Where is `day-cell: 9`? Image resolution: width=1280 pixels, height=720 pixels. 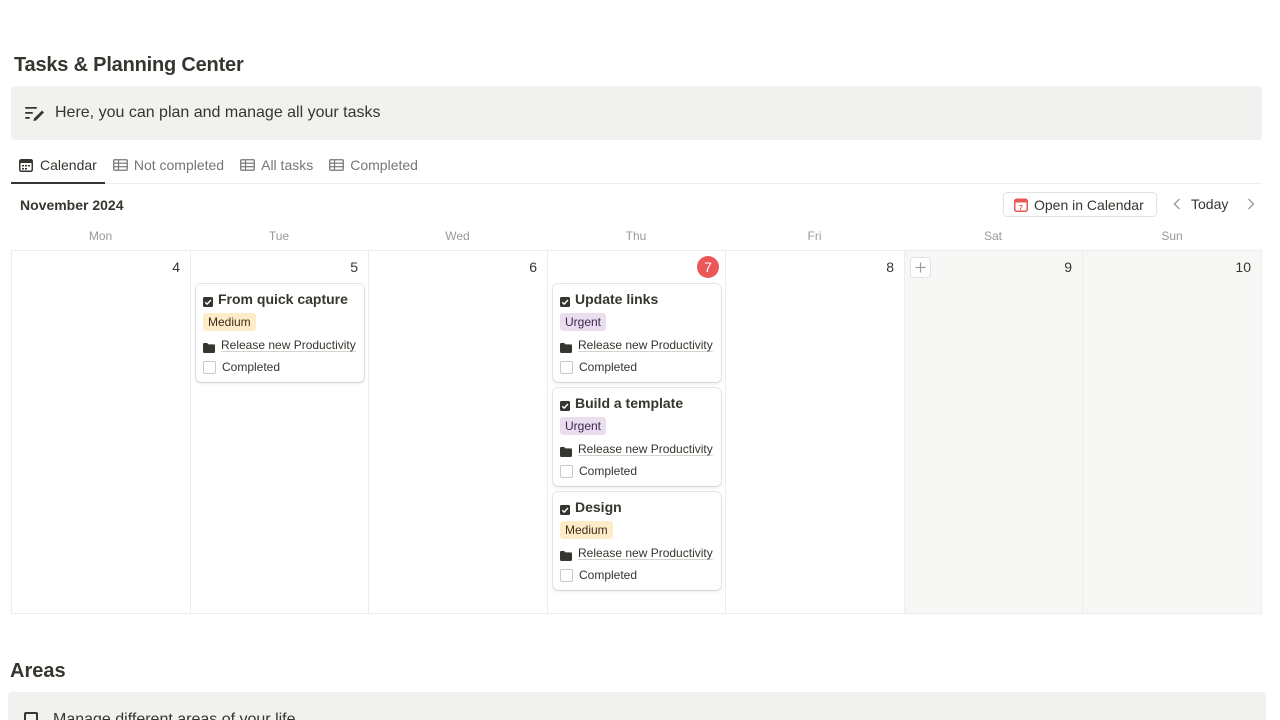 day-cell: 9 is located at coordinates (994, 432).